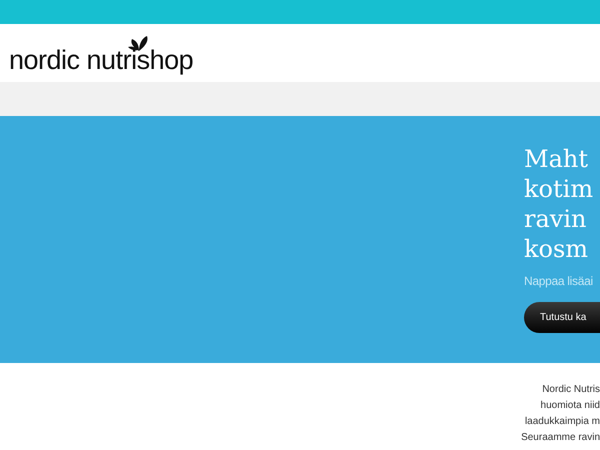 The image size is (600, 450). What do you see at coordinates (562, 317) in the screenshot?
I see `shop-button: Tutustu ka` at bounding box center [562, 317].